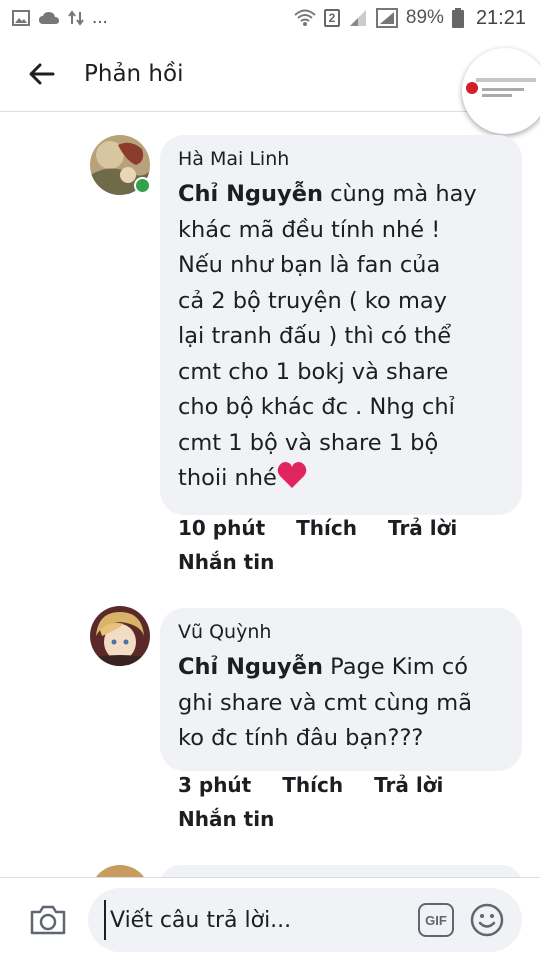  What do you see at coordinates (76, 18) in the screenshot?
I see `data-transfer-icon` at bounding box center [76, 18].